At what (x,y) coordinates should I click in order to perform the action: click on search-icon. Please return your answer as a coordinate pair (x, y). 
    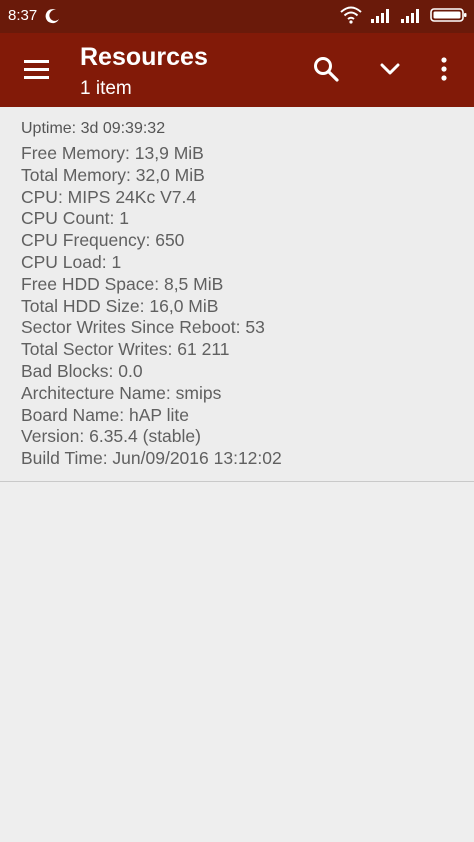
    Looking at the image, I should click on (326, 71).